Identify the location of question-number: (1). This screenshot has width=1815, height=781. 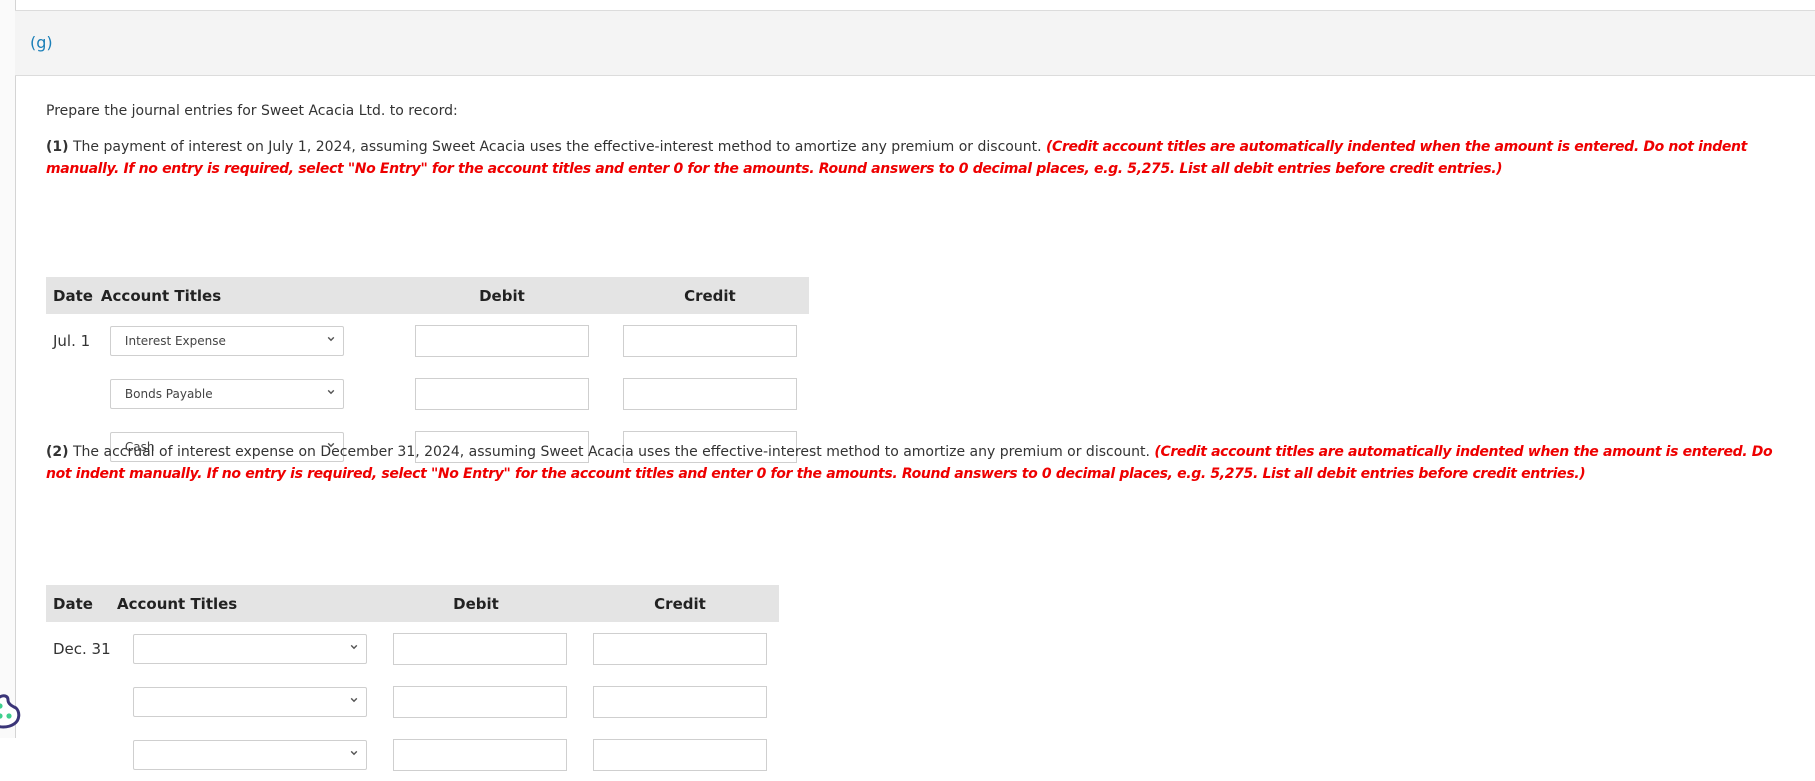
(57, 147).